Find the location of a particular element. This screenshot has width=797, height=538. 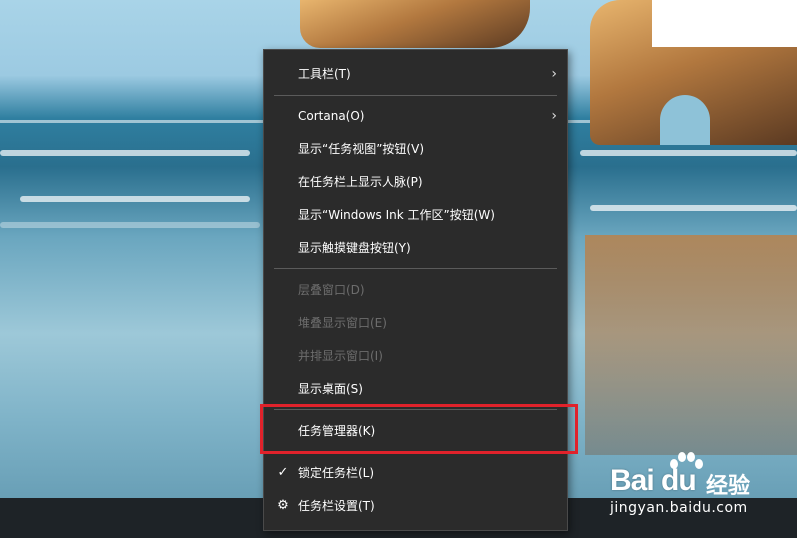

white-panel is located at coordinates (724, 23).